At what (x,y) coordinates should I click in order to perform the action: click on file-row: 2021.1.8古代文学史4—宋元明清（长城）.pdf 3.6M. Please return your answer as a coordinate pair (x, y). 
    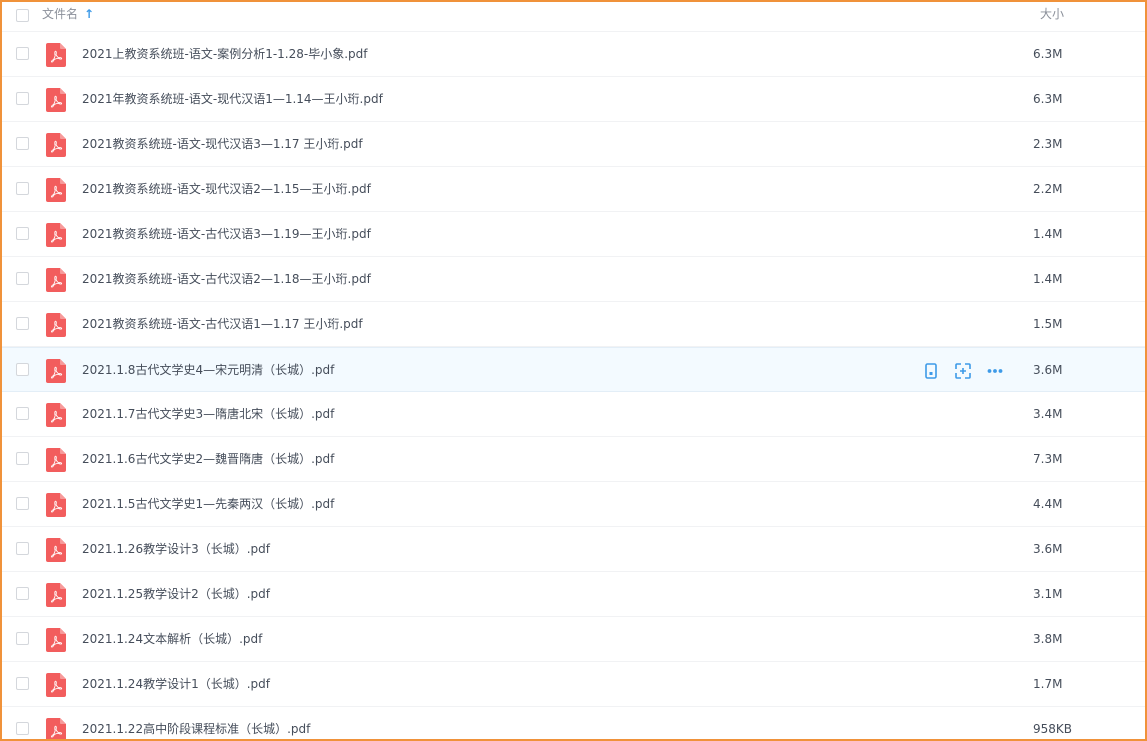
    Looking at the image, I should click on (573, 369).